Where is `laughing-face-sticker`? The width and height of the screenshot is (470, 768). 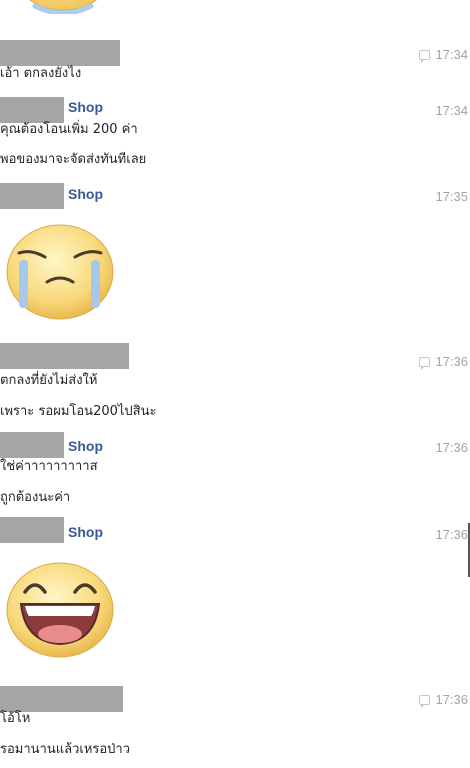
laughing-face-sticker is located at coordinates (61, 610).